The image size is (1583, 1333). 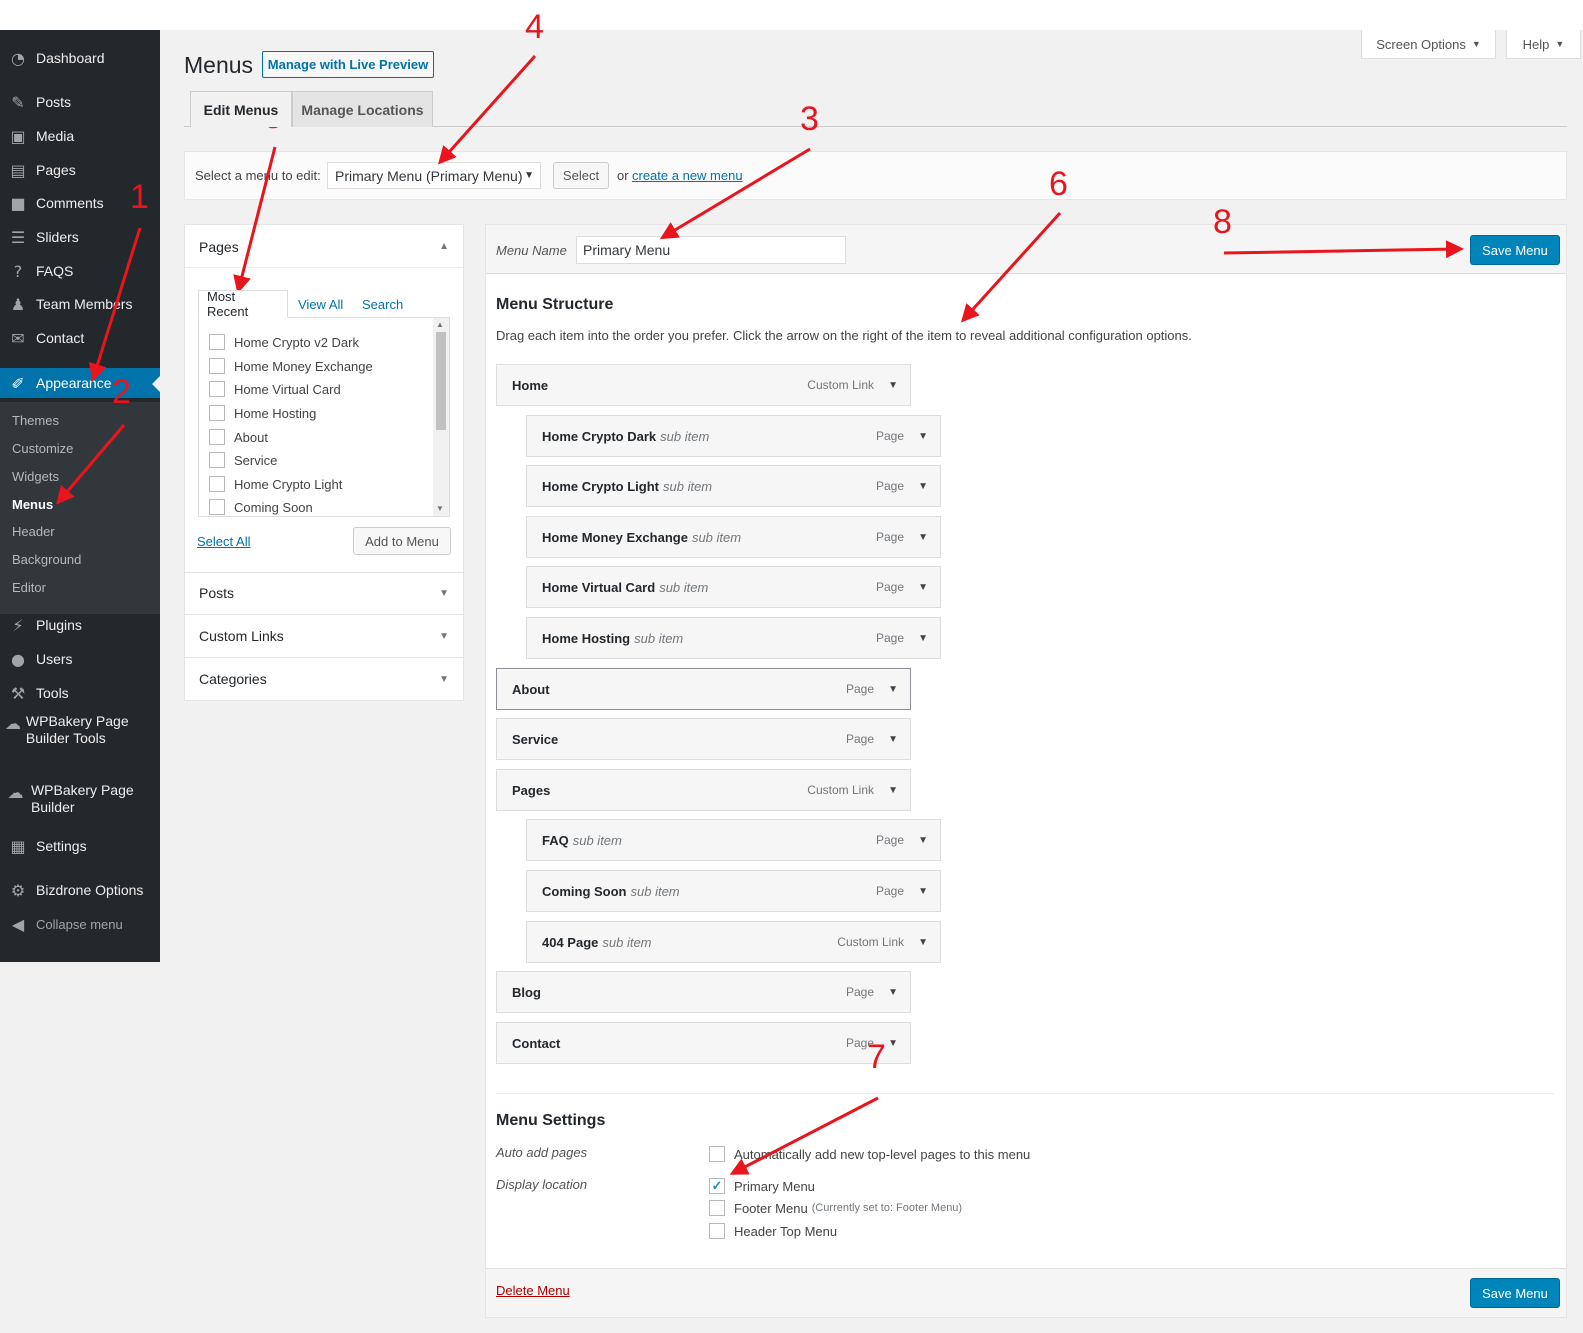 What do you see at coordinates (262, 413) in the screenshot?
I see `list-item: Home Hosting` at bounding box center [262, 413].